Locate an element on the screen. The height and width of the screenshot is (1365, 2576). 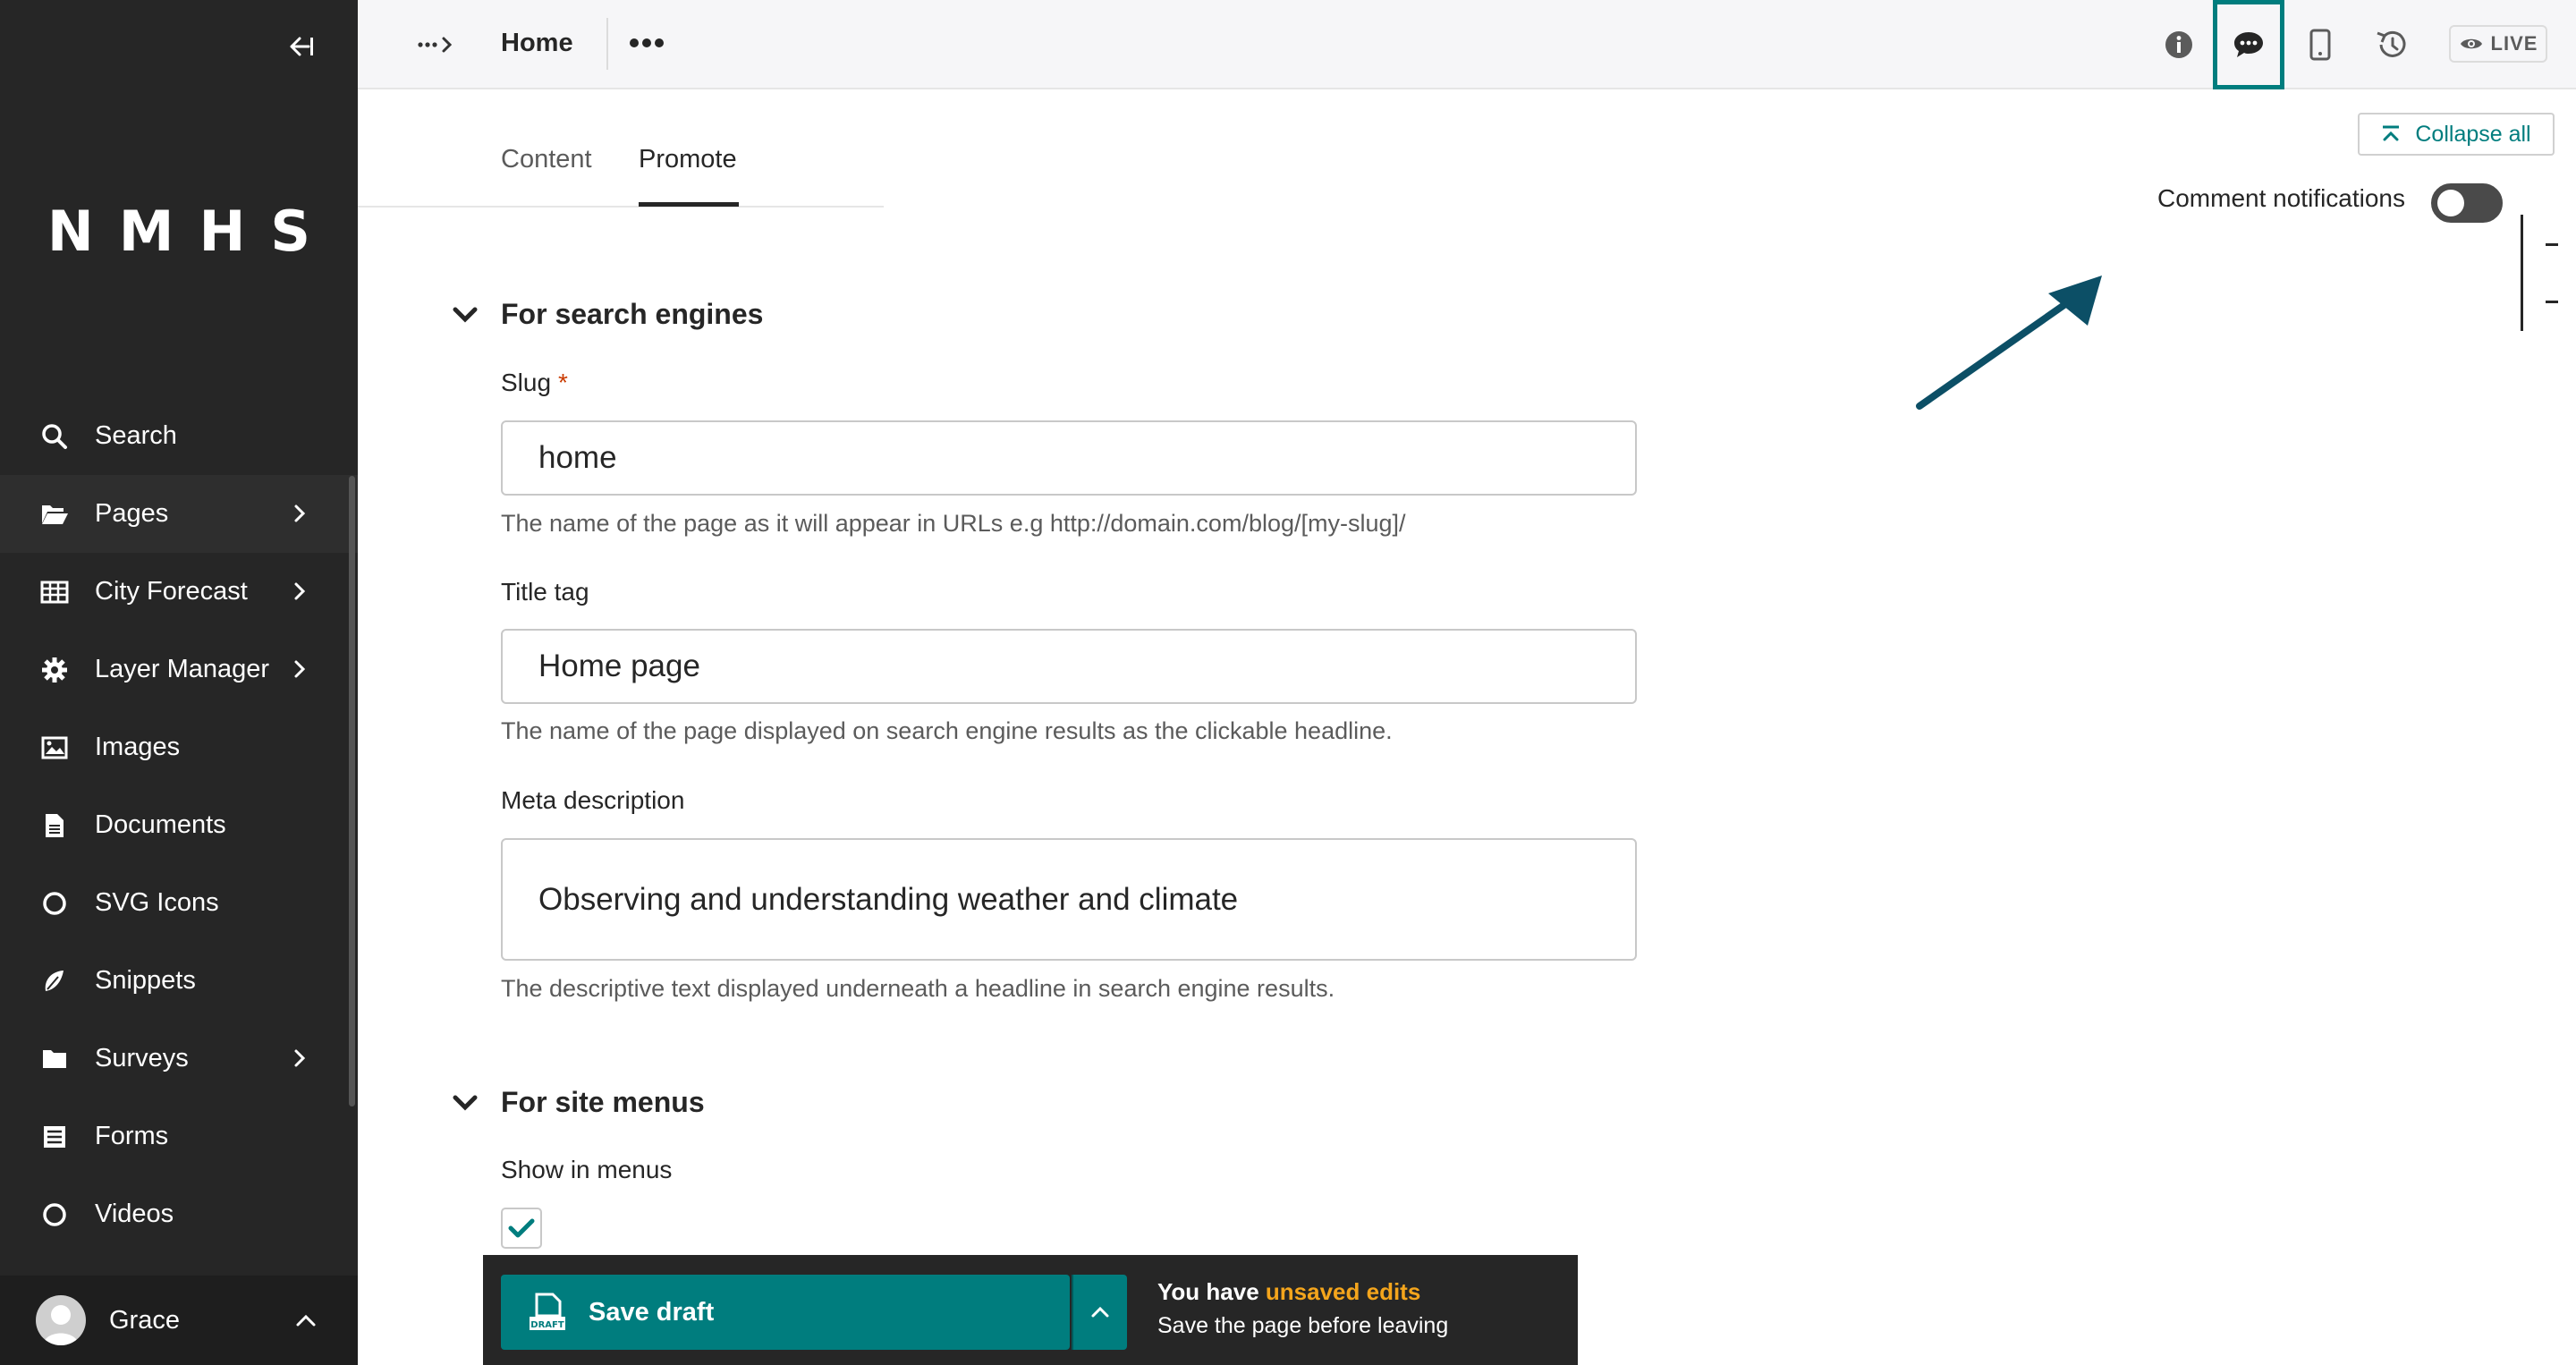
sidebar-item-surveys: Surveys is located at coordinates (179, 1059).